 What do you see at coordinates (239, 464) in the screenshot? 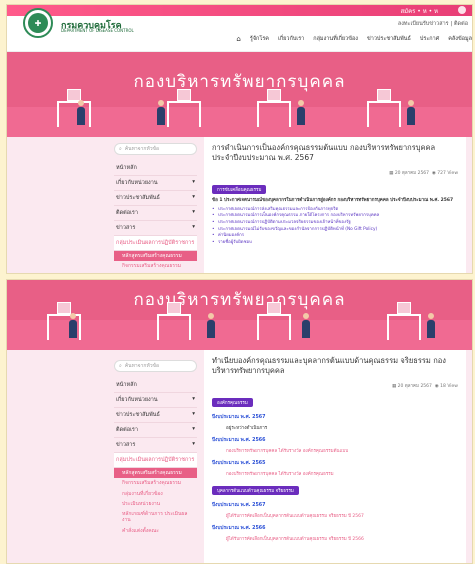
I see `fiscal-year-heading: ปีงบประมาณ พ.ศ. 2565` at bounding box center [239, 464].